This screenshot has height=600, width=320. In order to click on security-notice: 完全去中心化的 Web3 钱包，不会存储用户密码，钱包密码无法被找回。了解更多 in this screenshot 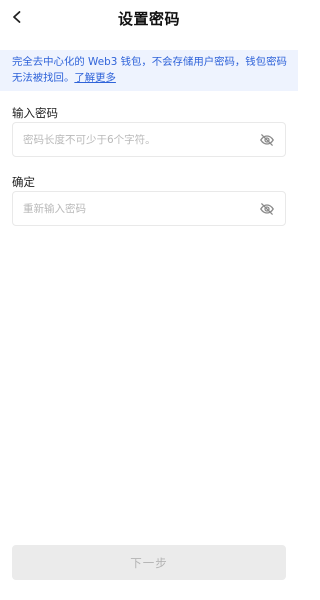, I will do `click(149, 70)`.